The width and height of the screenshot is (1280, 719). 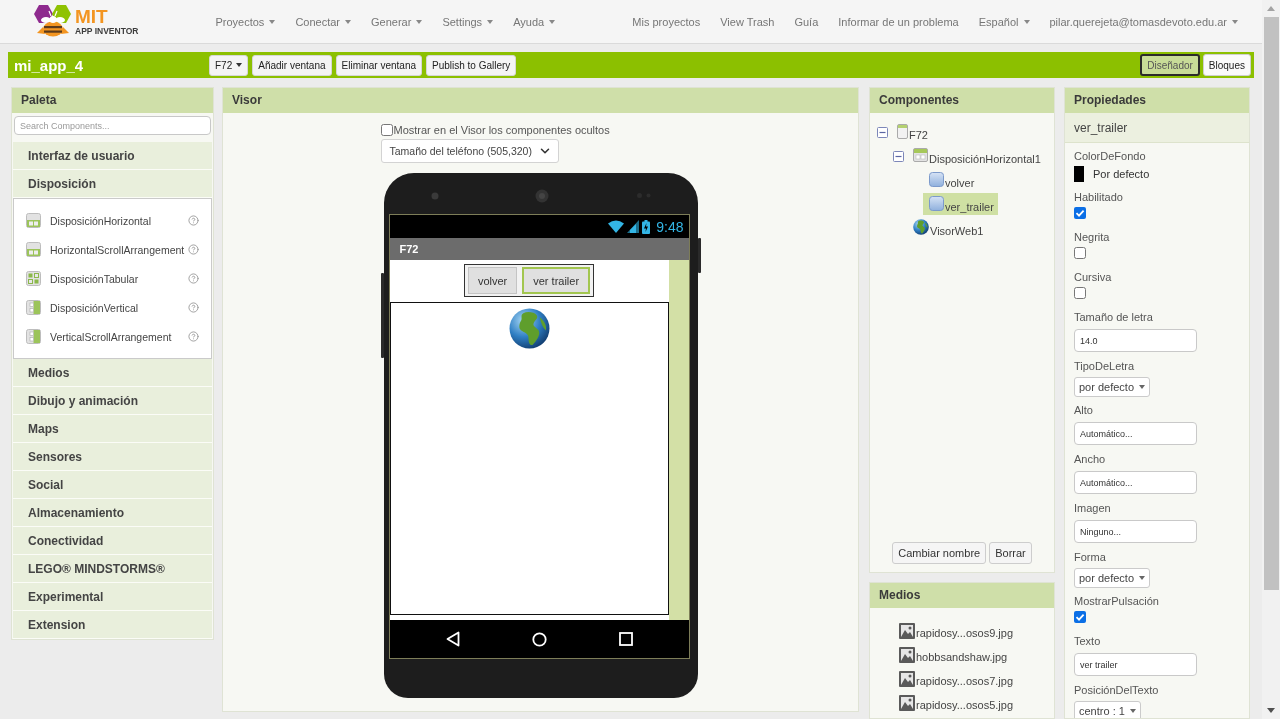 I want to click on scrollbar-thumb, so click(x=1271, y=303).